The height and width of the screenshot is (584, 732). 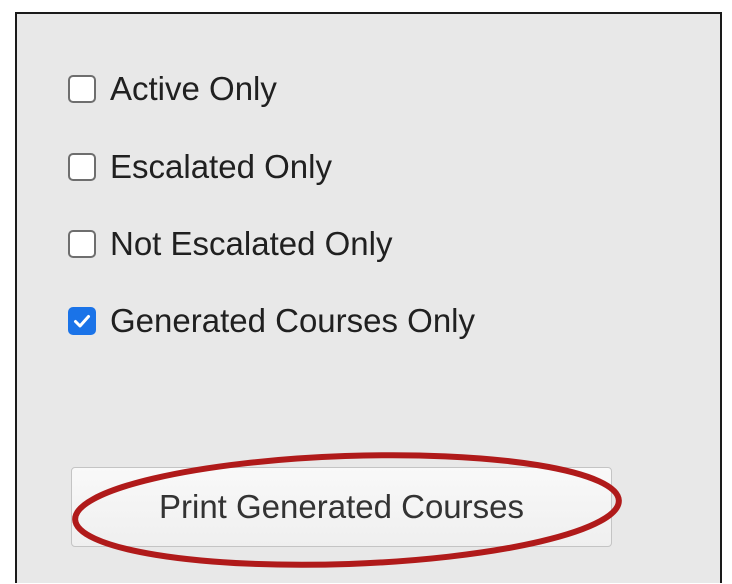 What do you see at coordinates (82, 244) in the screenshot?
I see `not-escalated-only-checkbox` at bounding box center [82, 244].